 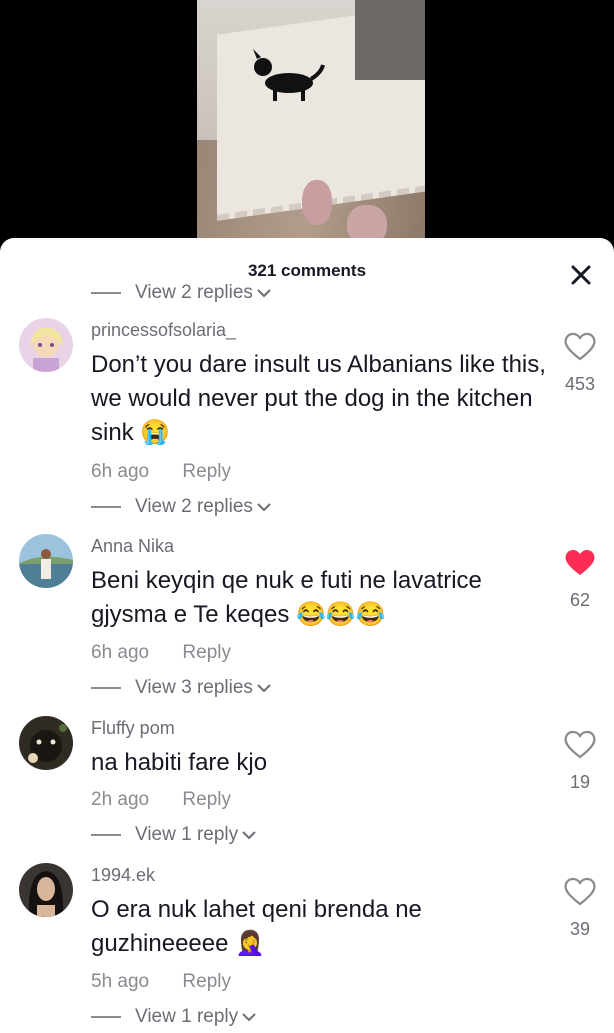 I want to click on crying-emoji: 😭, so click(x=155, y=432).